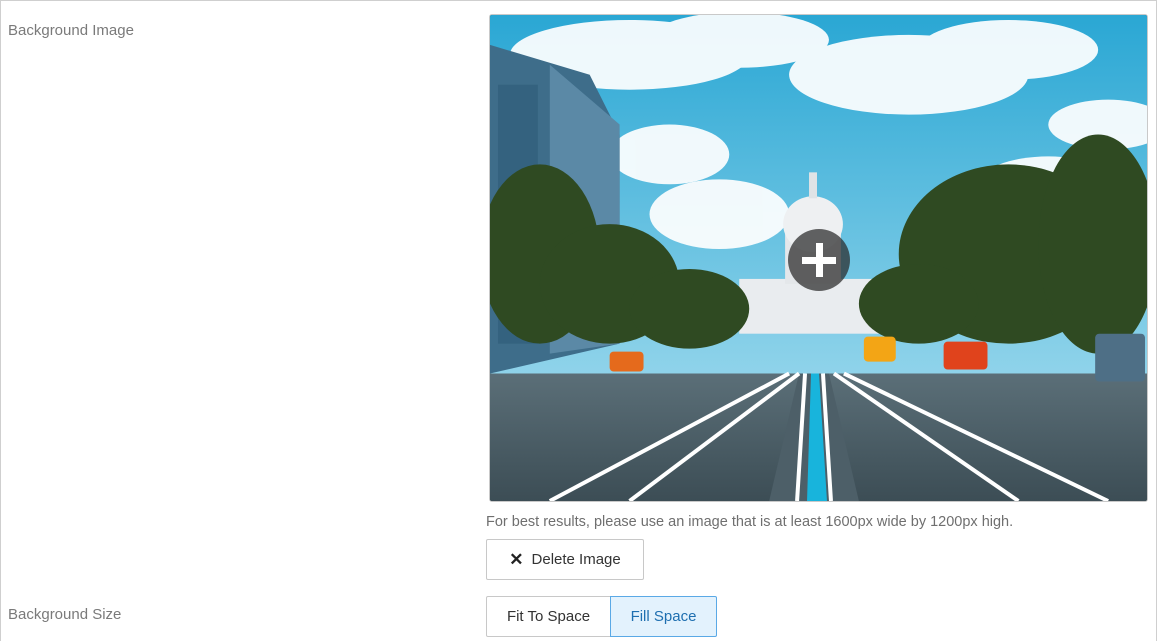 This screenshot has width=1160, height=643. Describe the element at coordinates (65, 614) in the screenshot. I see `background-size-label: Background Size` at that location.